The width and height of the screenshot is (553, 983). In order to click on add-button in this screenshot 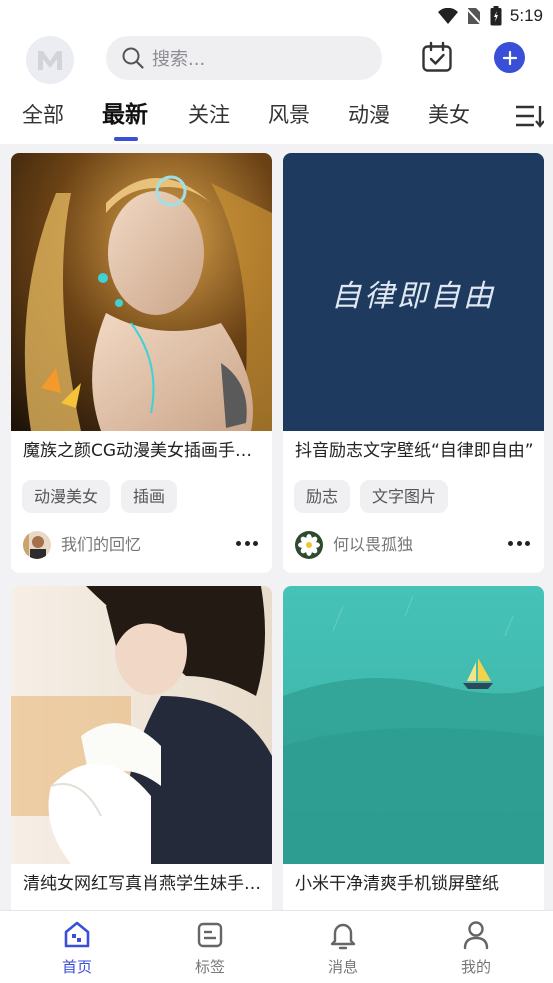, I will do `click(509, 57)`.